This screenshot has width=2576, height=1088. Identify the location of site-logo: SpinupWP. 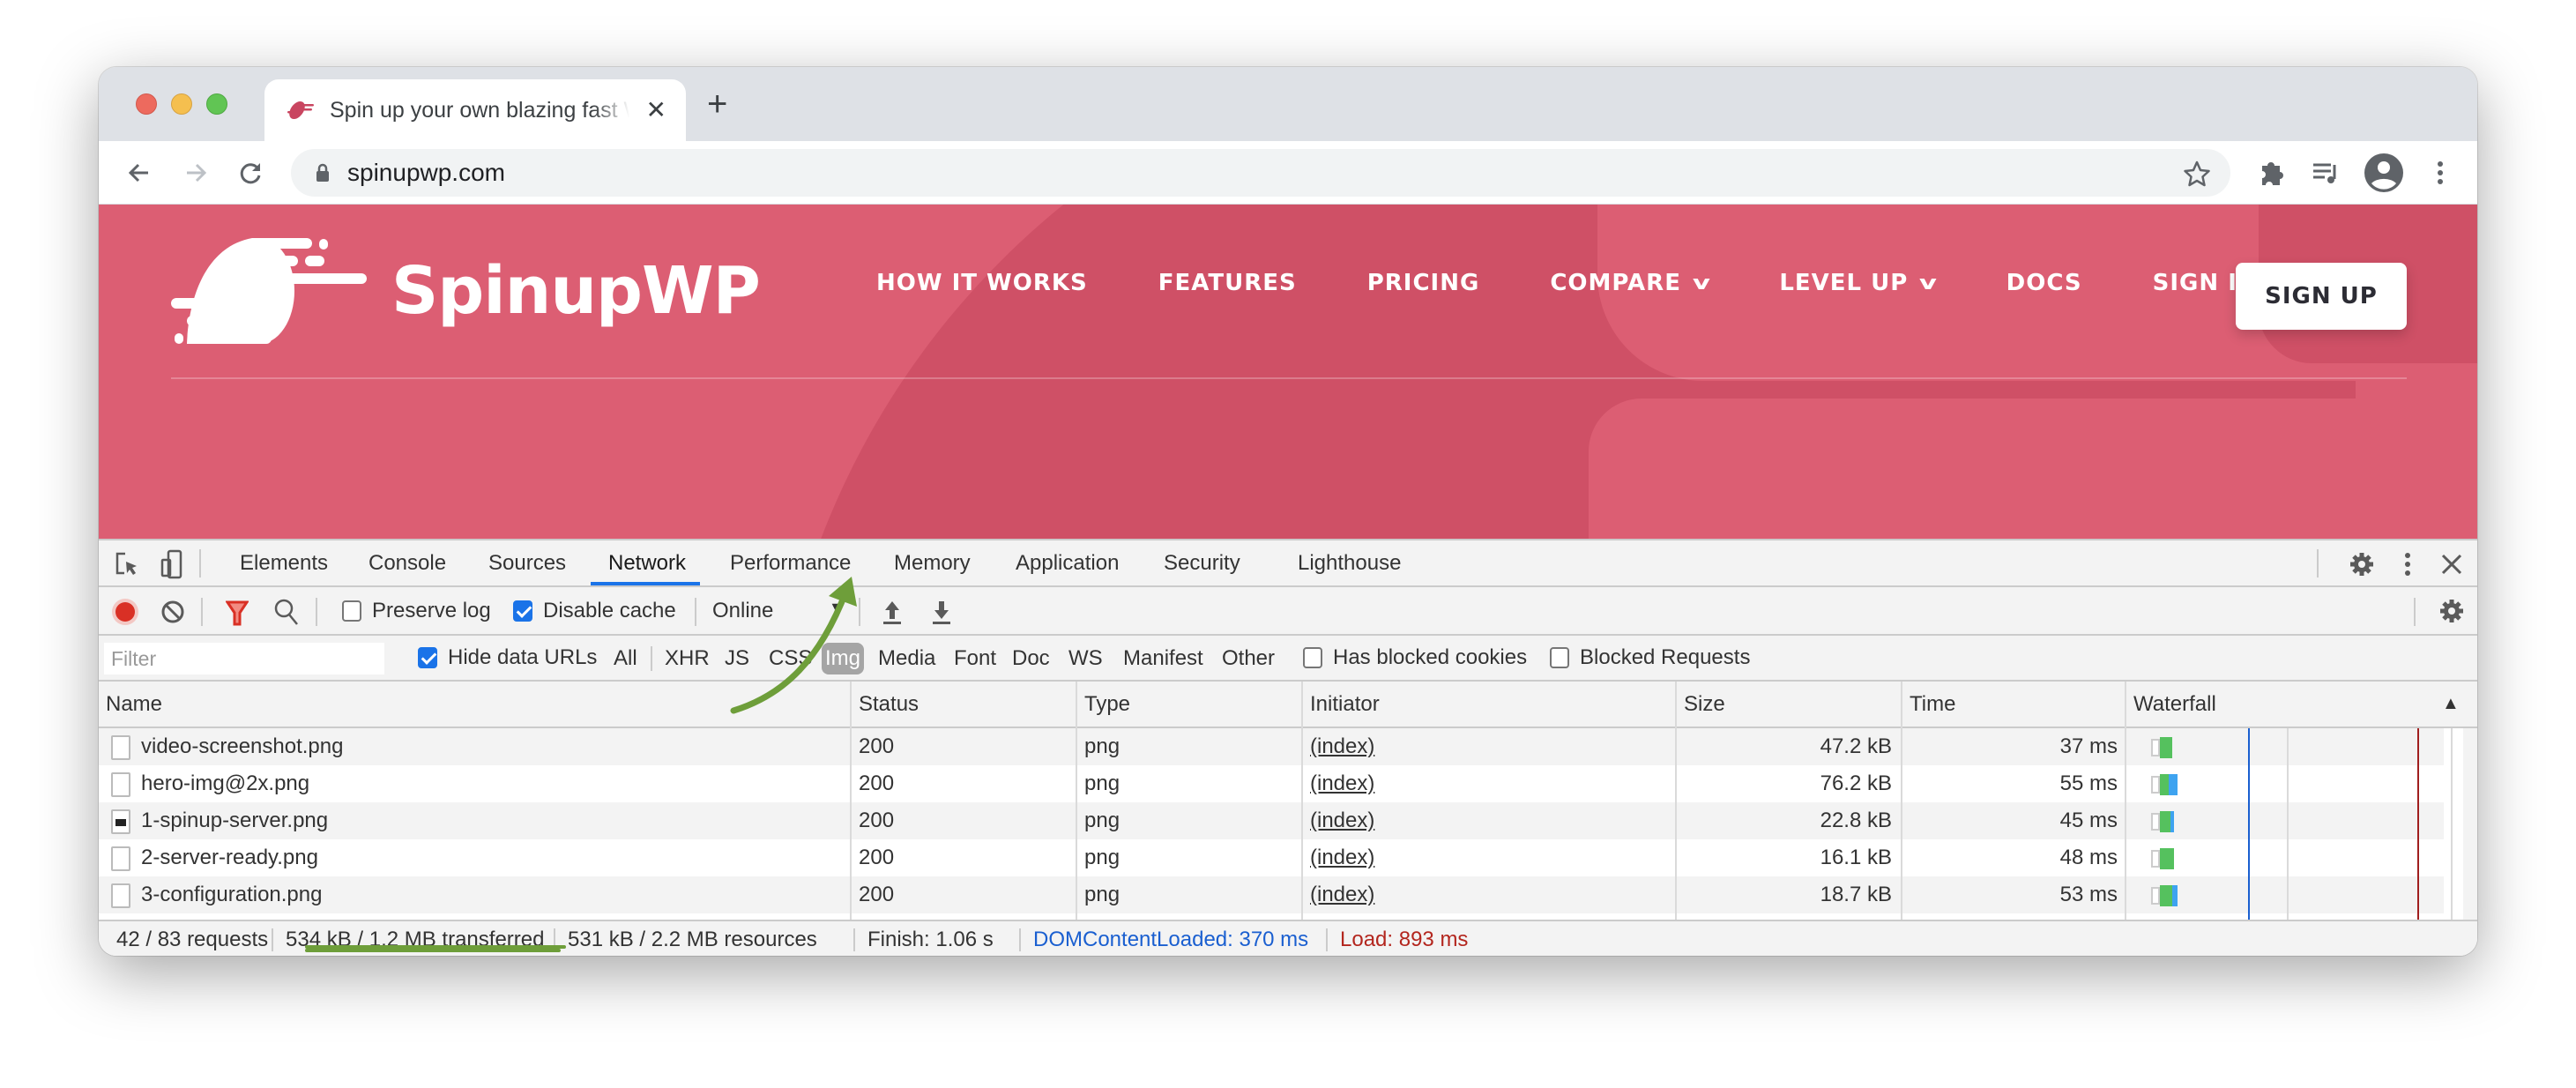
(465, 291).